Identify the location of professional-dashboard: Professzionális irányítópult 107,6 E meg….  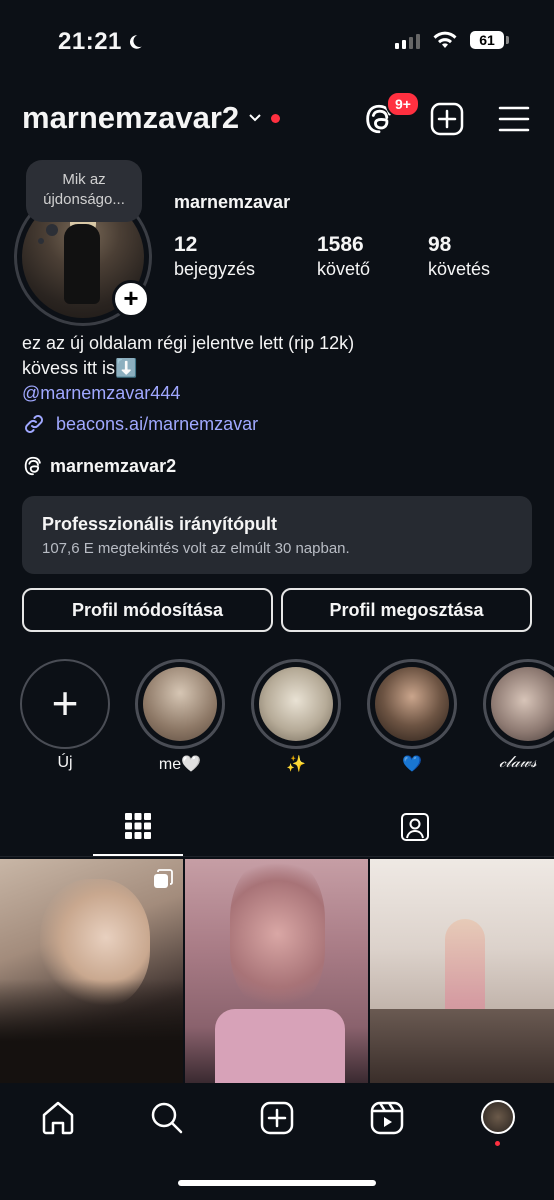
(277, 535).